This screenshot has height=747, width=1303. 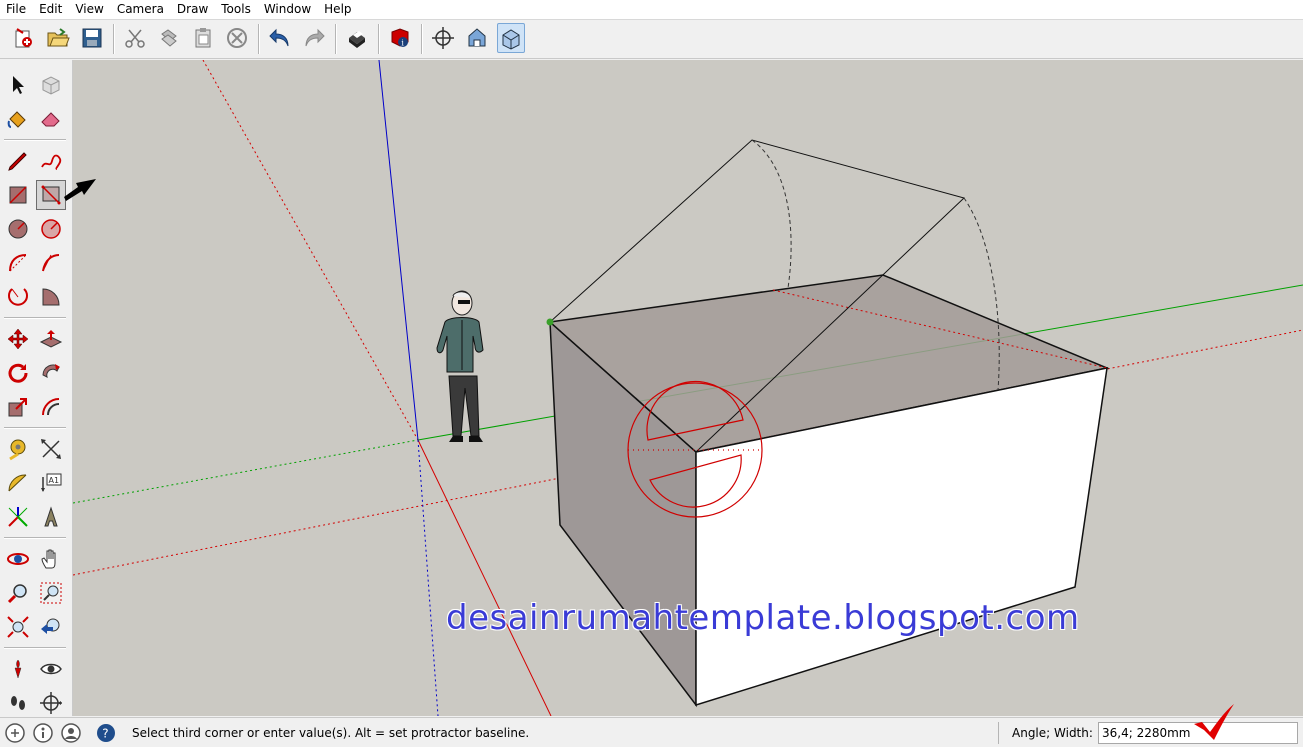 I want to click on save-button, so click(x=92, y=38).